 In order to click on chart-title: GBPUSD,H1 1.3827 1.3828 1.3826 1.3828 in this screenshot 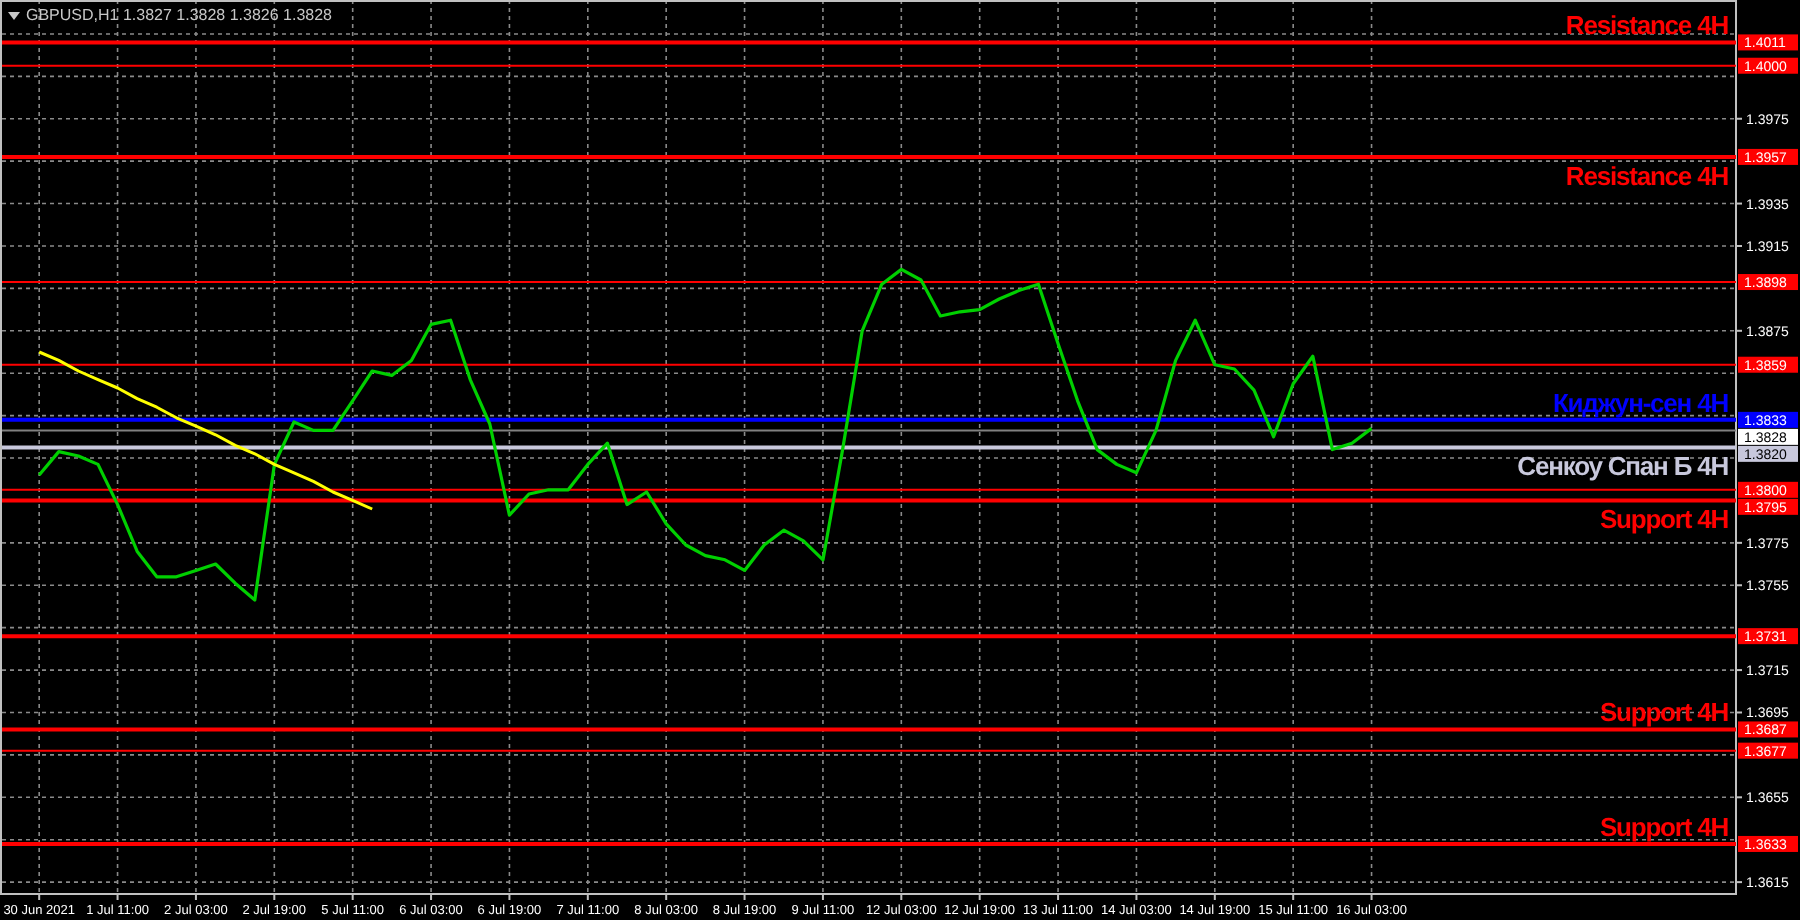, I will do `click(179, 15)`.